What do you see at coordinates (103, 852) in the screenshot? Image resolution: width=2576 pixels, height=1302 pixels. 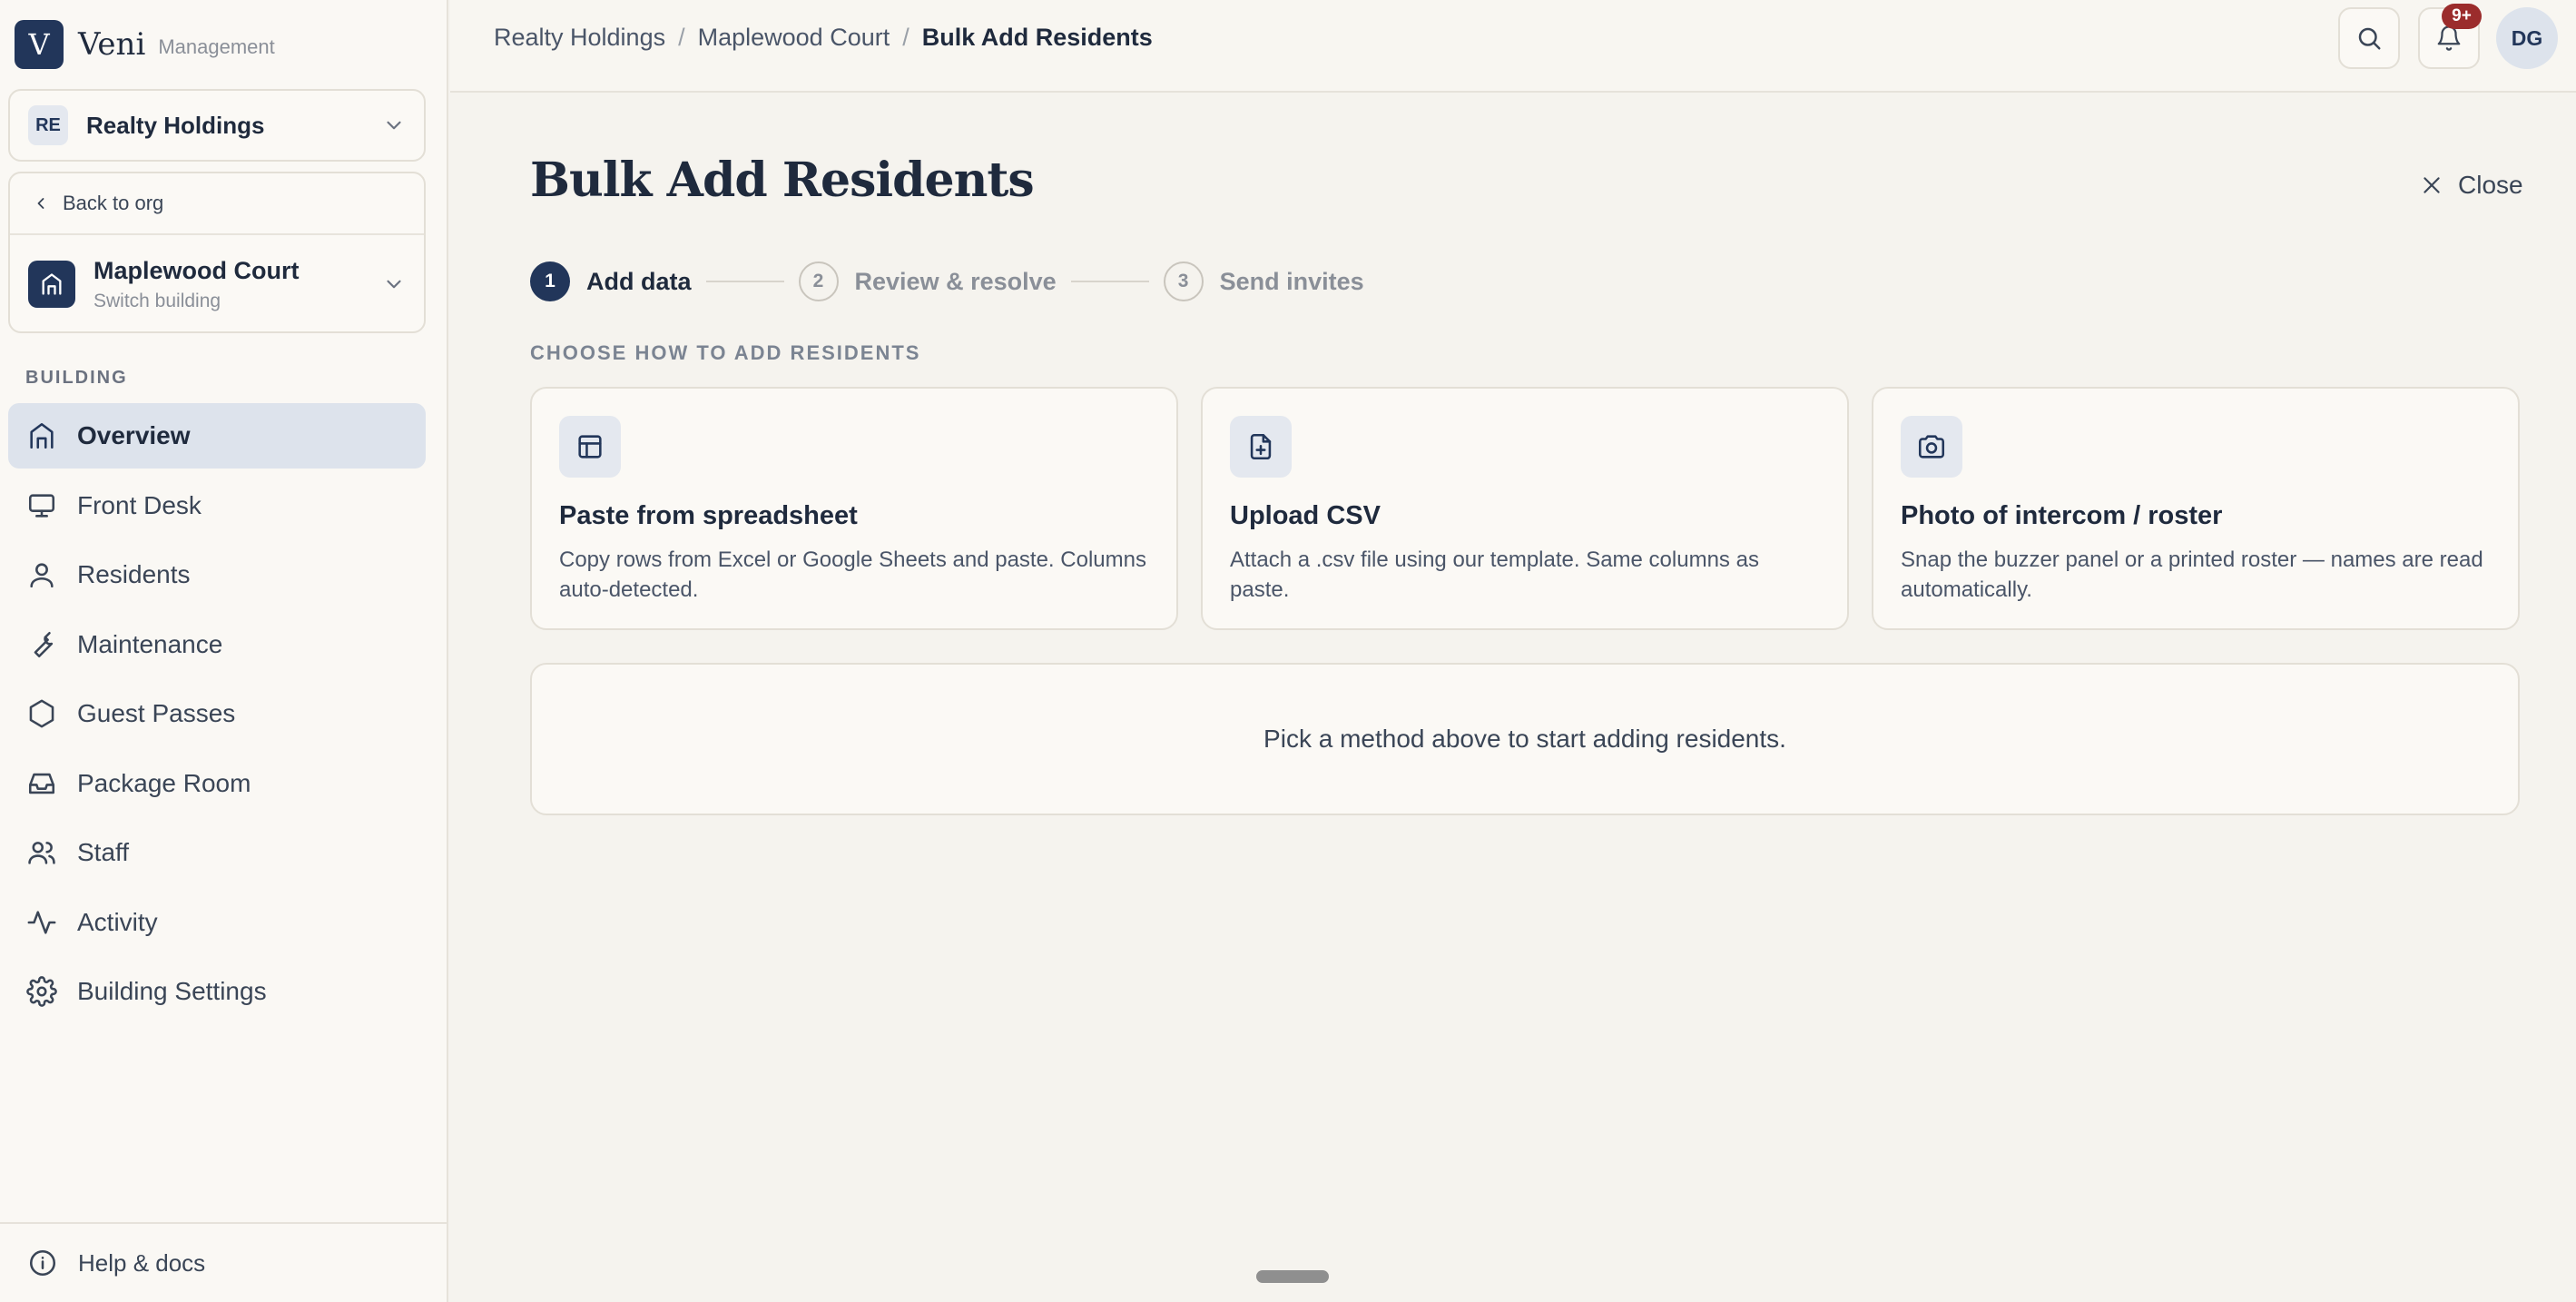 I see `sidebar-item-label: Staff` at bounding box center [103, 852].